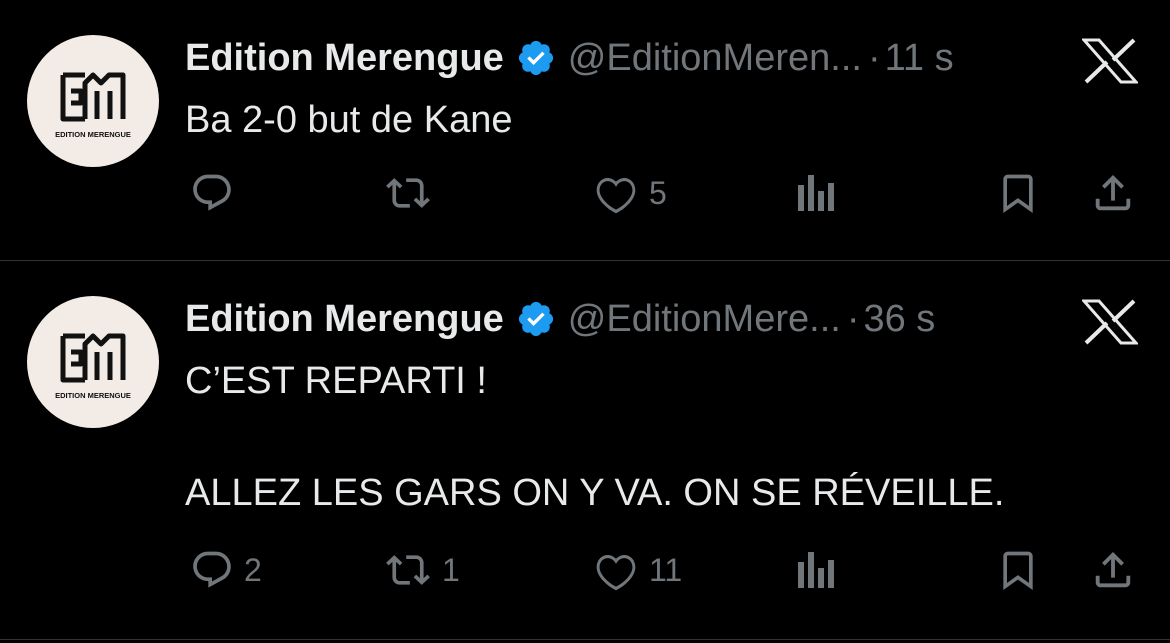  I want to click on reply-button: 2, so click(226, 570).